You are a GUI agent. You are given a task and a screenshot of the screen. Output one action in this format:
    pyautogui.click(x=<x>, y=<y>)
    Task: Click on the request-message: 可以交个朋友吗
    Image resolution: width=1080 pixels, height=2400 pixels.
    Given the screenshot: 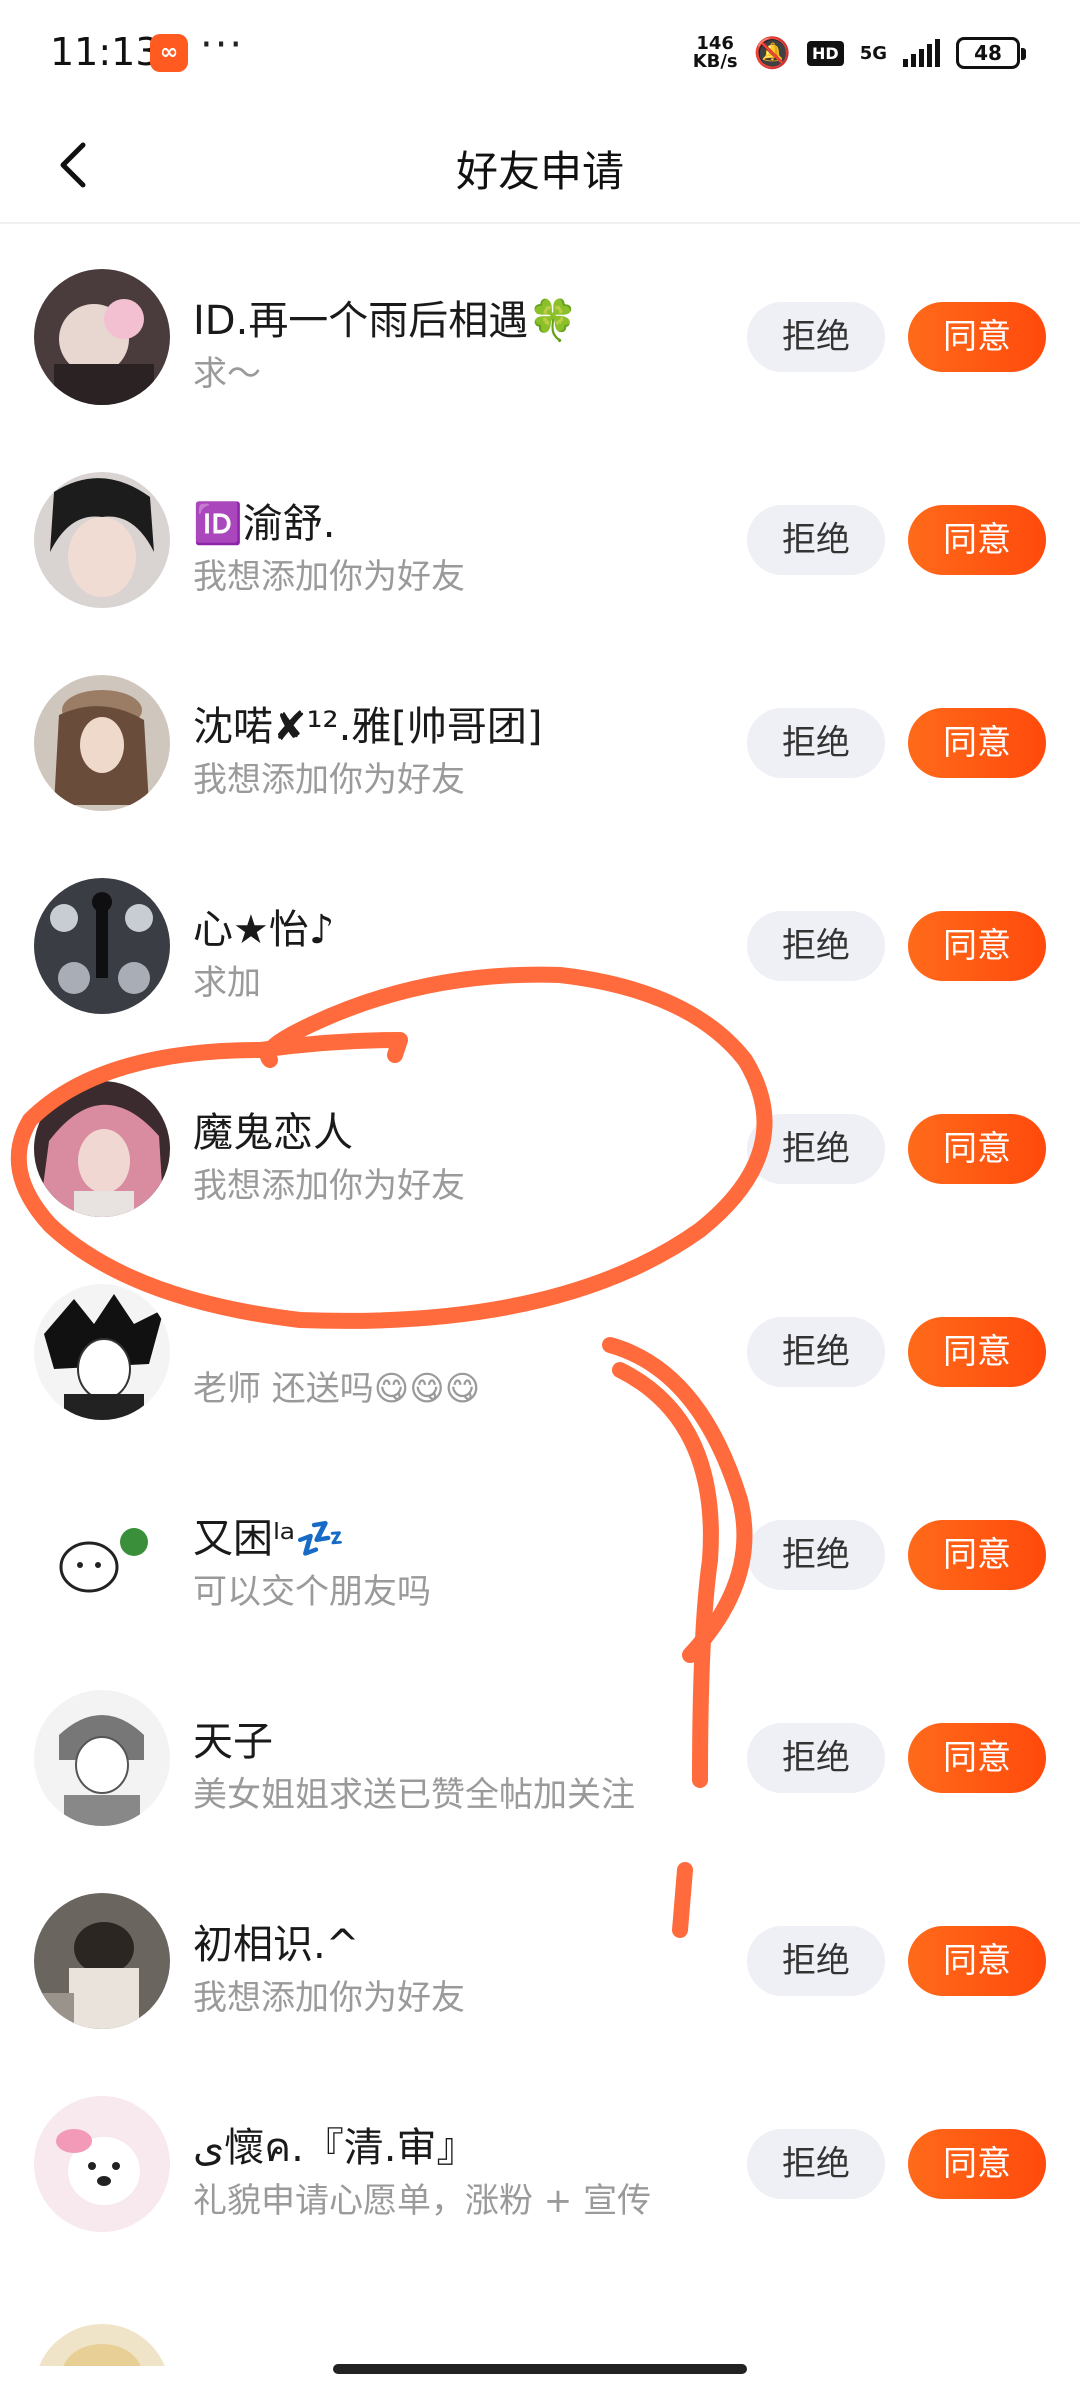 What is the action you would take?
    pyautogui.click(x=312, y=1592)
    